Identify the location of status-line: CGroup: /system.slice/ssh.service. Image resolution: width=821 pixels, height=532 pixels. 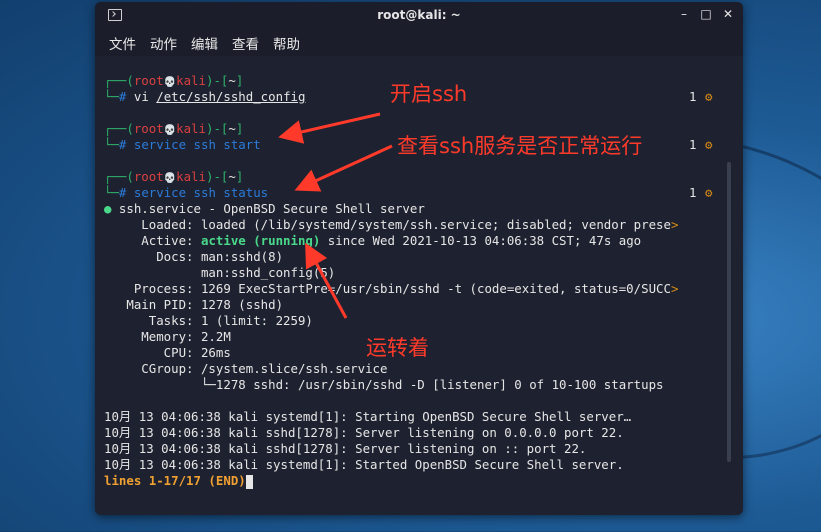
(246, 368).